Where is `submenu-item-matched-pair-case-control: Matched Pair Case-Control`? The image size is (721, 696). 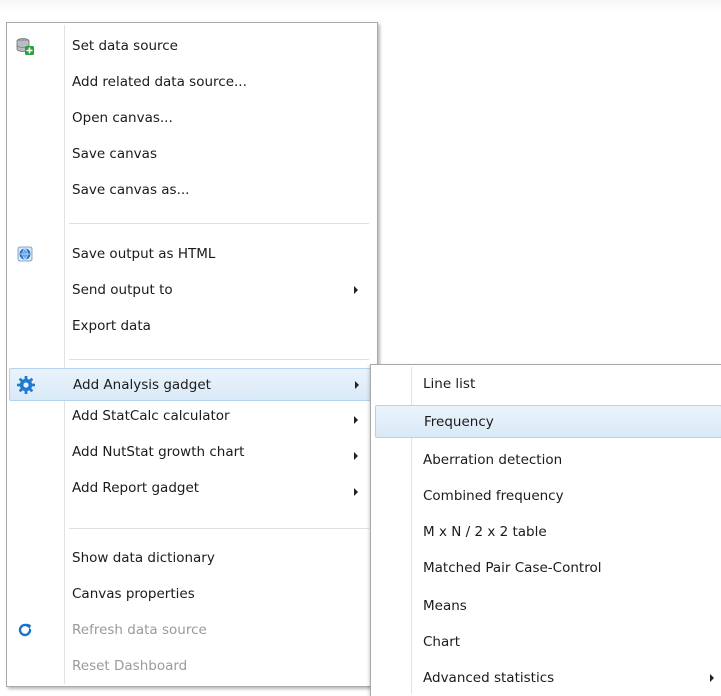 submenu-item-matched-pair-case-control: Matched Pair Case-Control is located at coordinates (548, 568).